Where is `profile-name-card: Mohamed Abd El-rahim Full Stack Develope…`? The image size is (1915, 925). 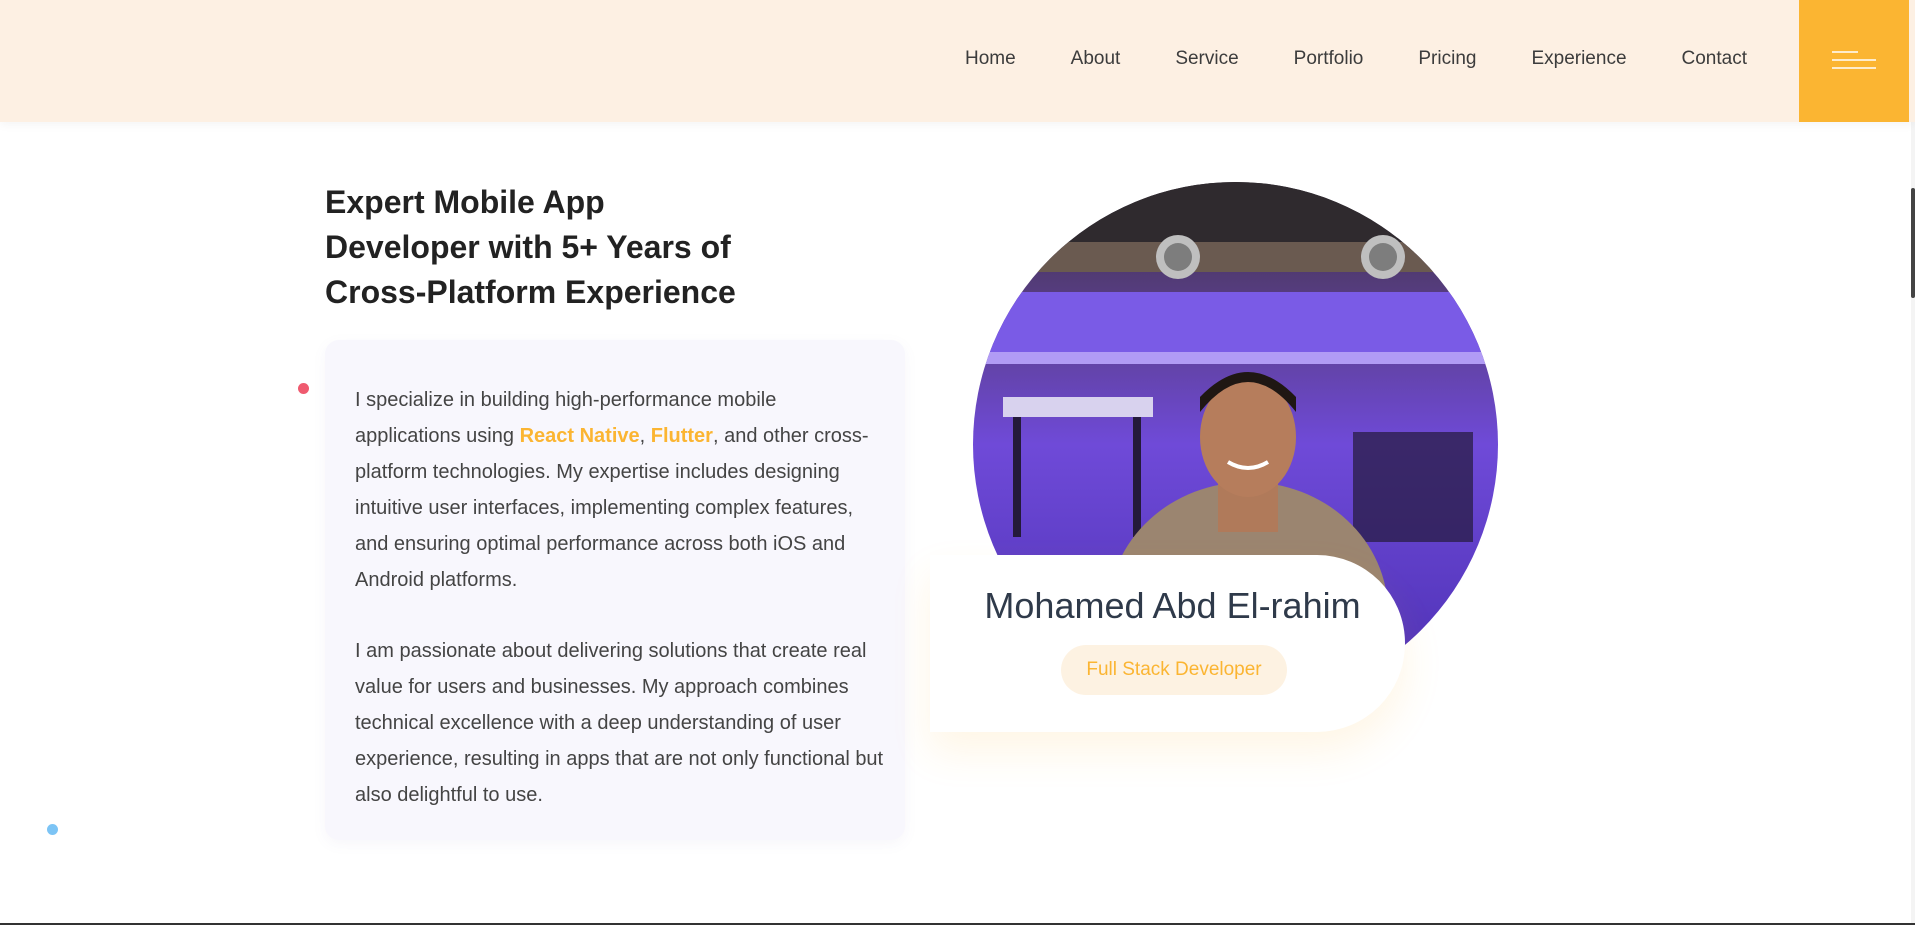 profile-name-card: Mohamed Abd El-rahim Full Stack Develope… is located at coordinates (1167, 643).